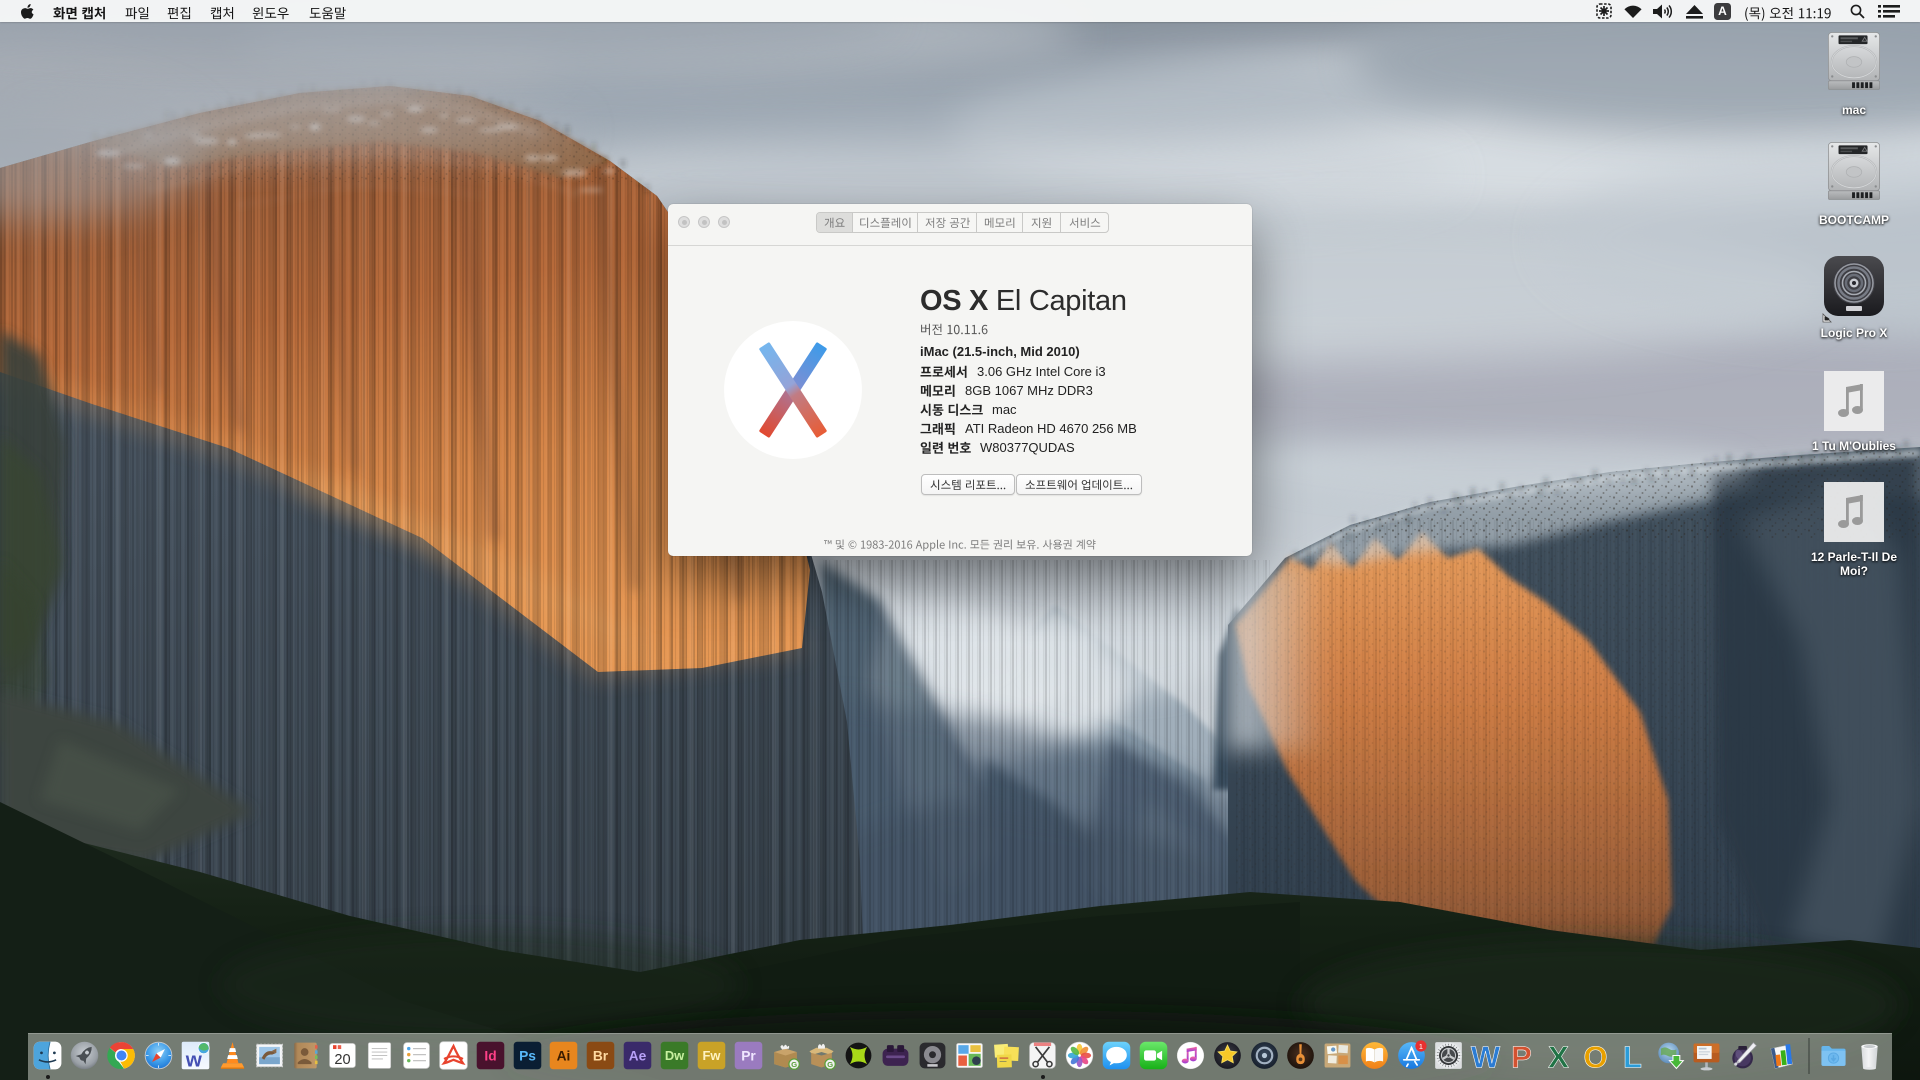 The width and height of the screenshot is (1920, 1080). Describe the element at coordinates (490, 1056) in the screenshot. I see `svg-text: Id` at that location.